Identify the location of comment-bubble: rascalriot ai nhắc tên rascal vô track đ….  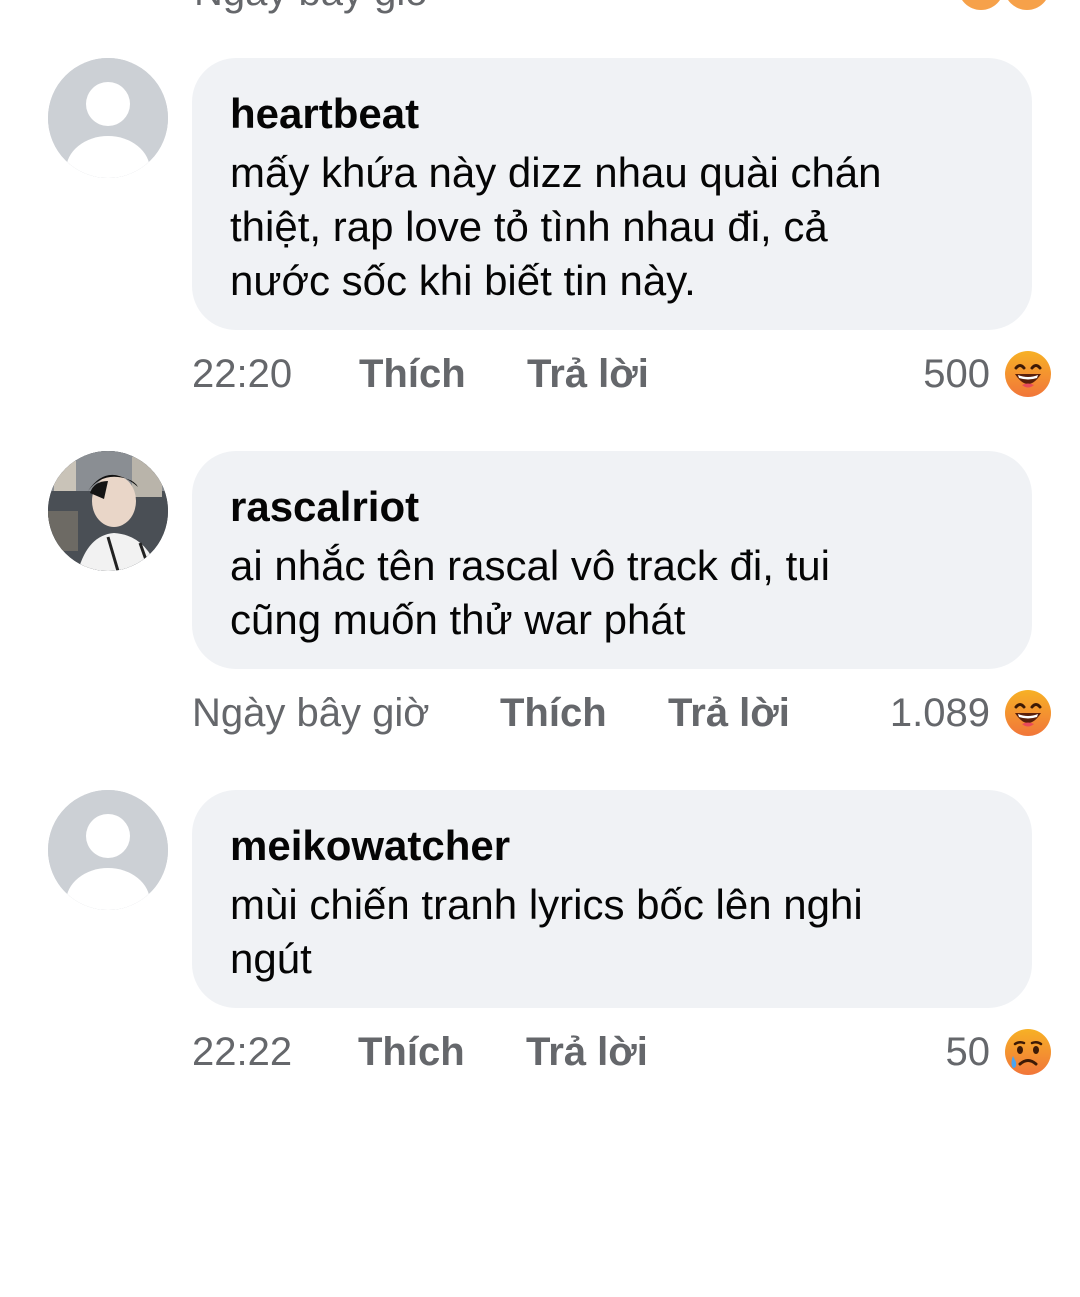
(612, 560).